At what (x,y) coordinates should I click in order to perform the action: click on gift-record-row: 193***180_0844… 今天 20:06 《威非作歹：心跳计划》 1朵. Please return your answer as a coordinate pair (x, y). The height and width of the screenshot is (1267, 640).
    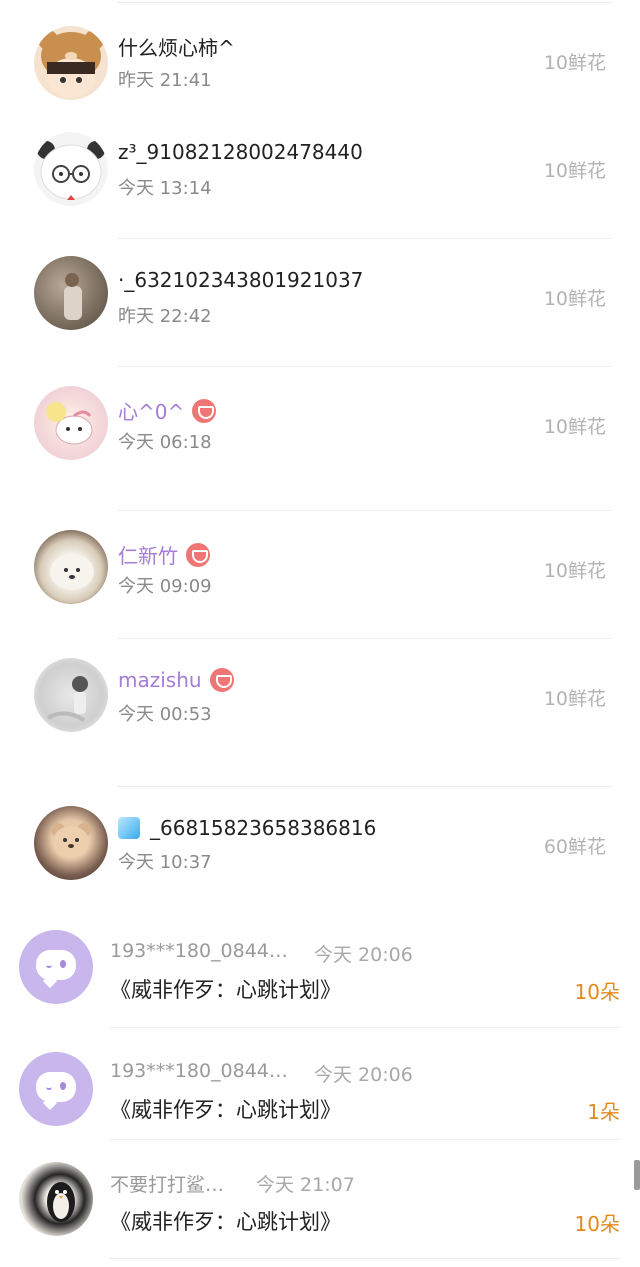
    Looking at the image, I should click on (320, 1084).